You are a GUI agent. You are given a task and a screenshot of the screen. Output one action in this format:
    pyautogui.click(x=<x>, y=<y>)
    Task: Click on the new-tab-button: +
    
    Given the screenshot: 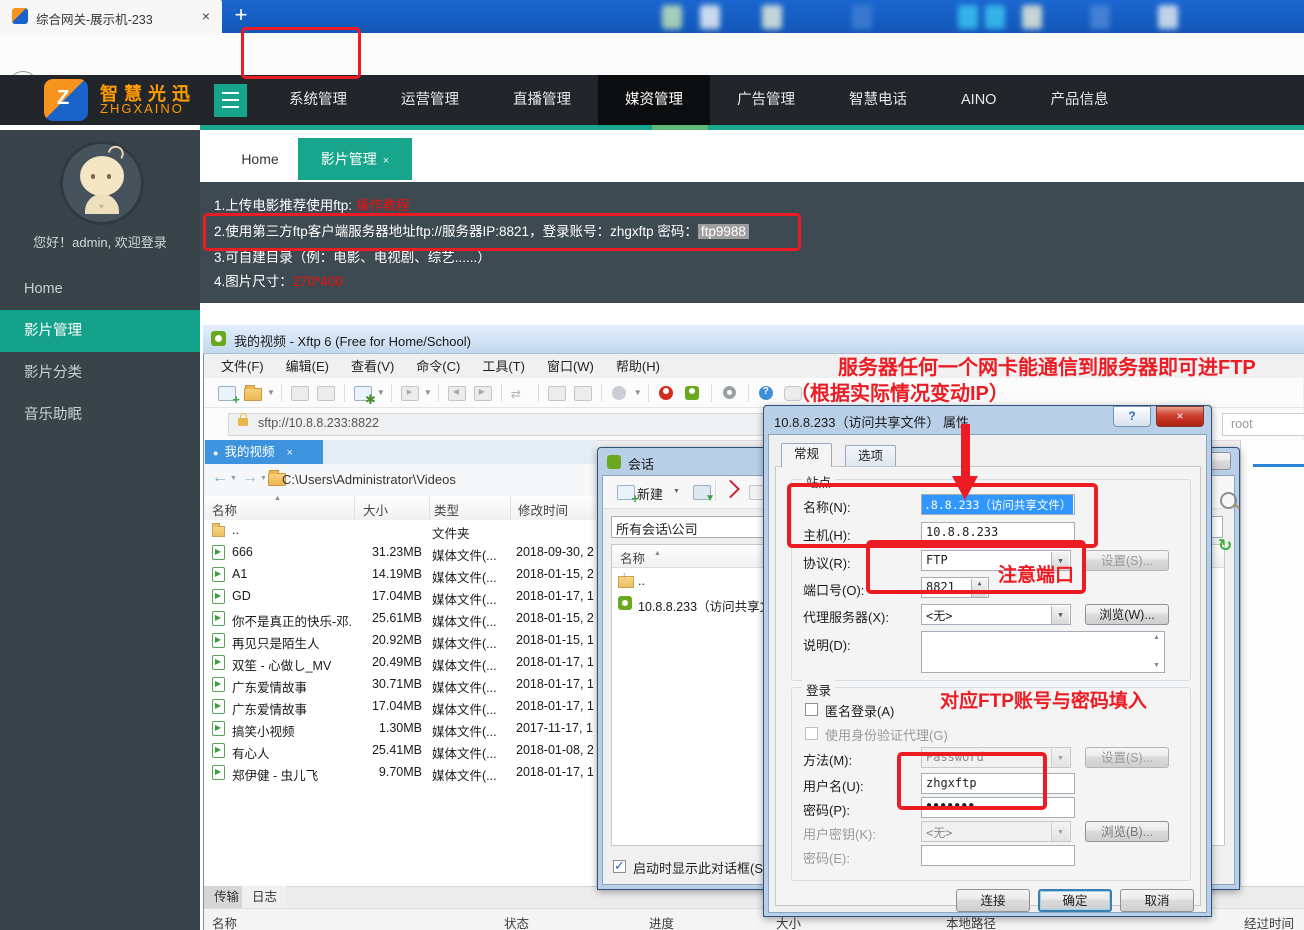 What is the action you would take?
    pyautogui.click(x=241, y=15)
    